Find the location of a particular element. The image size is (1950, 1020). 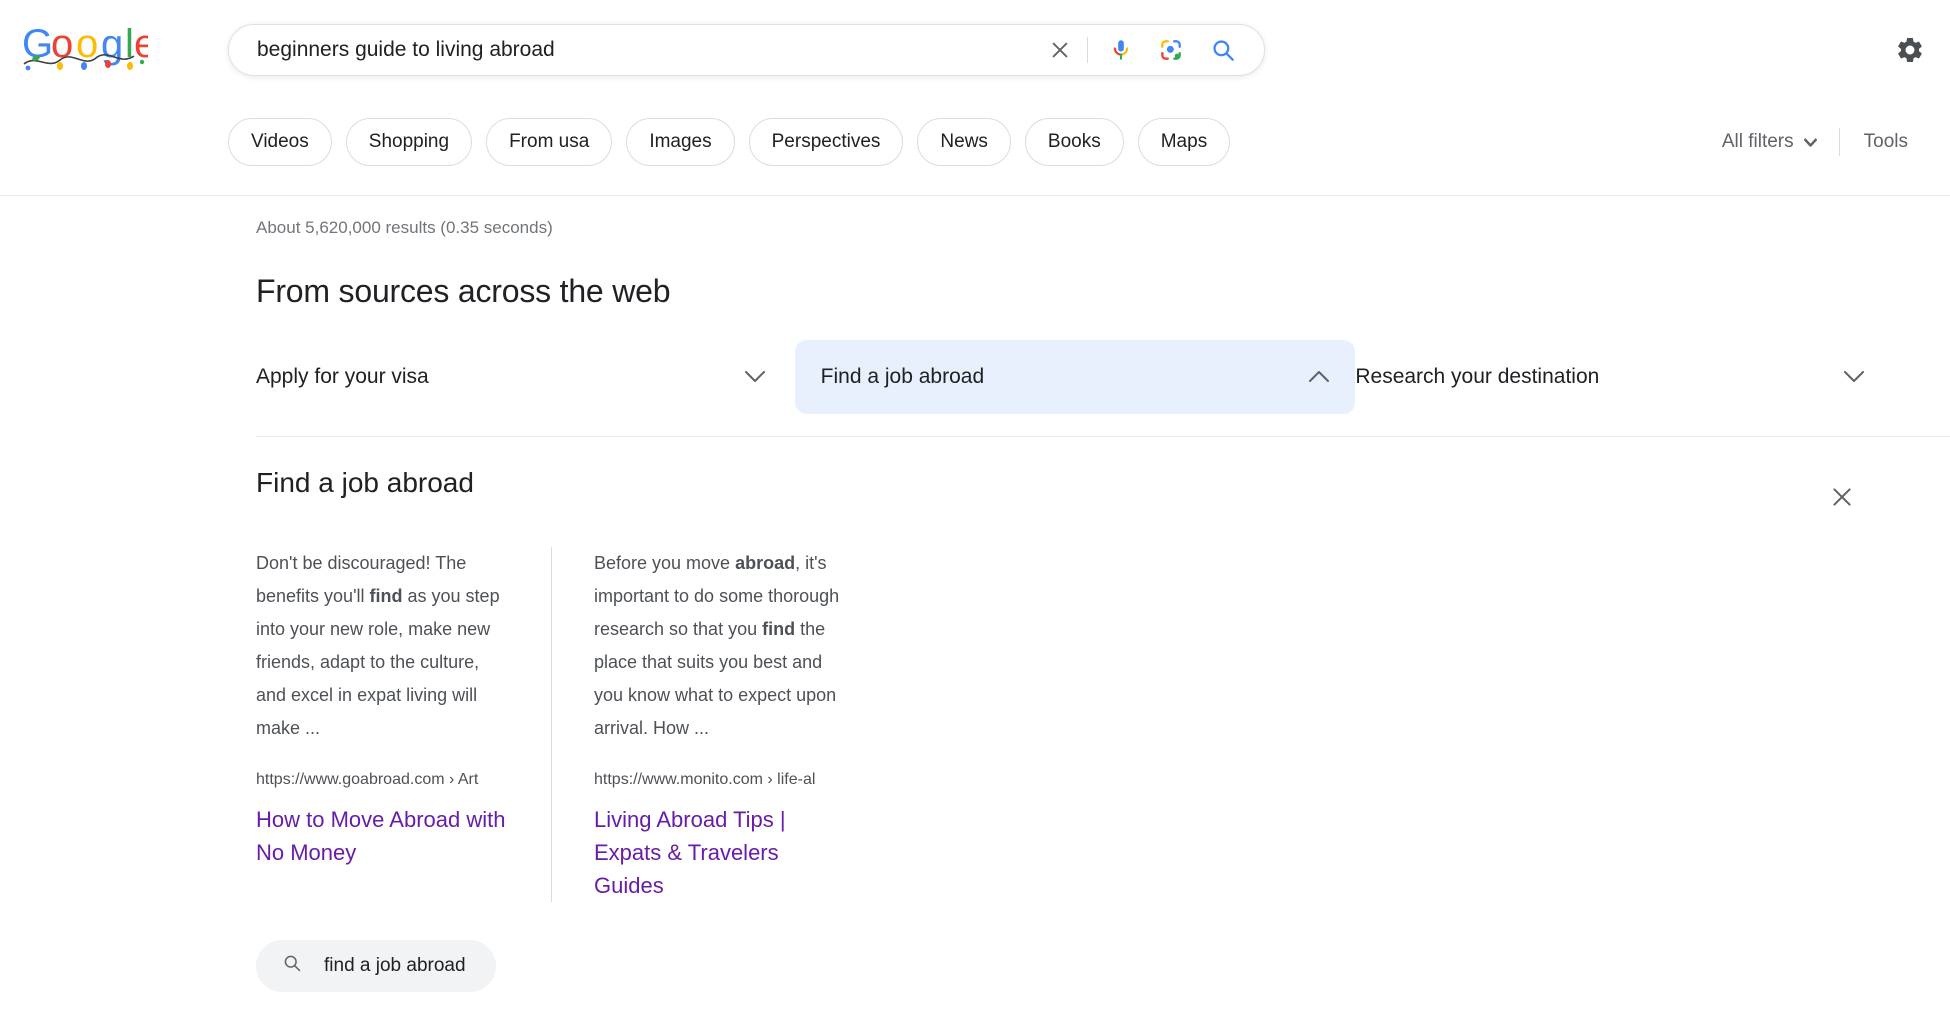

all-filters-button: All filters is located at coordinates (1780, 142).